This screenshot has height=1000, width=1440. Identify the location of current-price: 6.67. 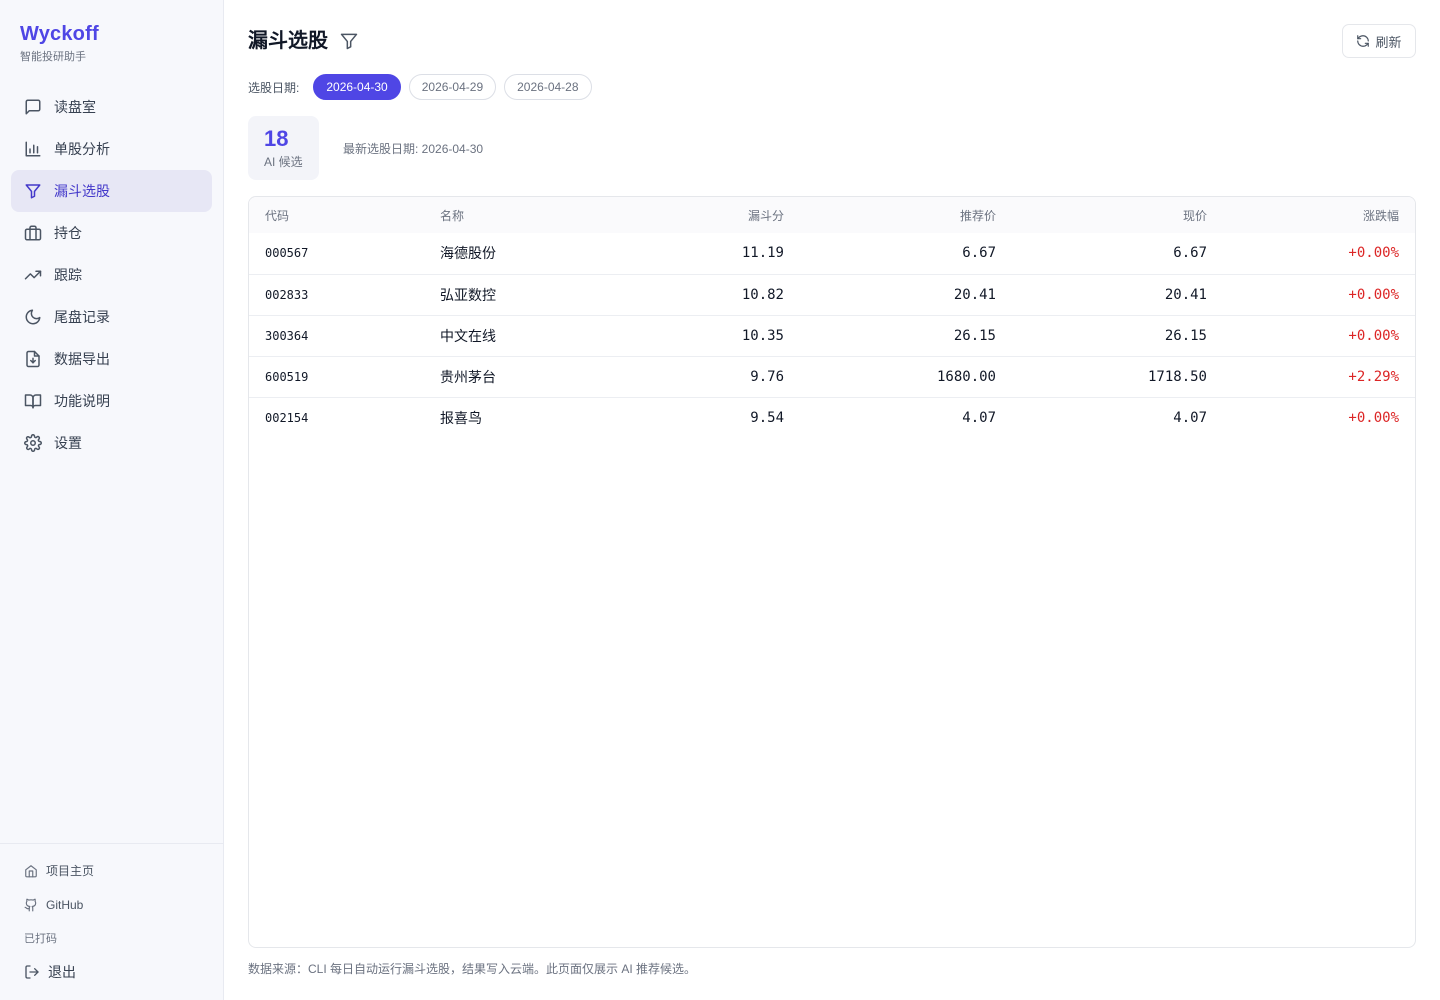
(1101, 254).